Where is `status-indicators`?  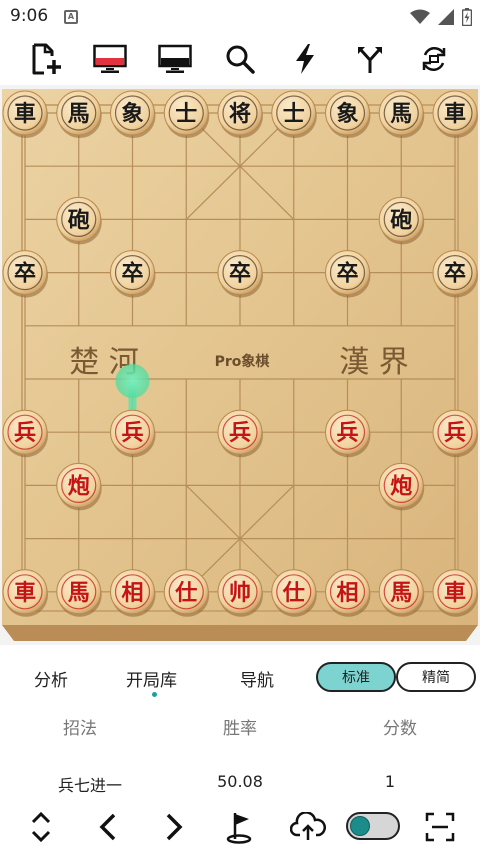
status-indicators is located at coordinates (441, 17).